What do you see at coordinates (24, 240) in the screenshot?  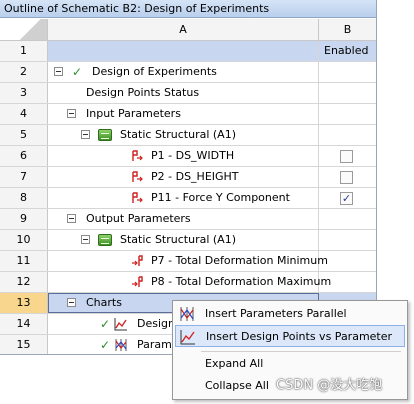 I see `row-number: 10` at bounding box center [24, 240].